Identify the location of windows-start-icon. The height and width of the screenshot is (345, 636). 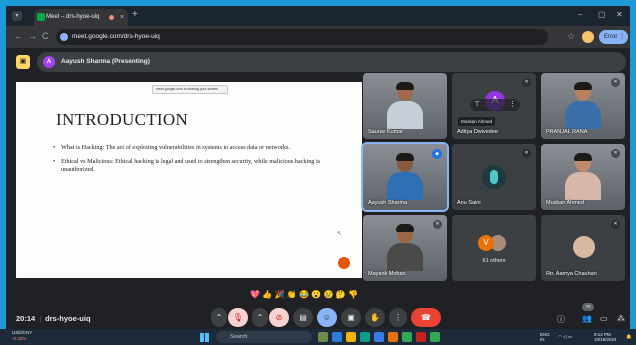
(204, 337).